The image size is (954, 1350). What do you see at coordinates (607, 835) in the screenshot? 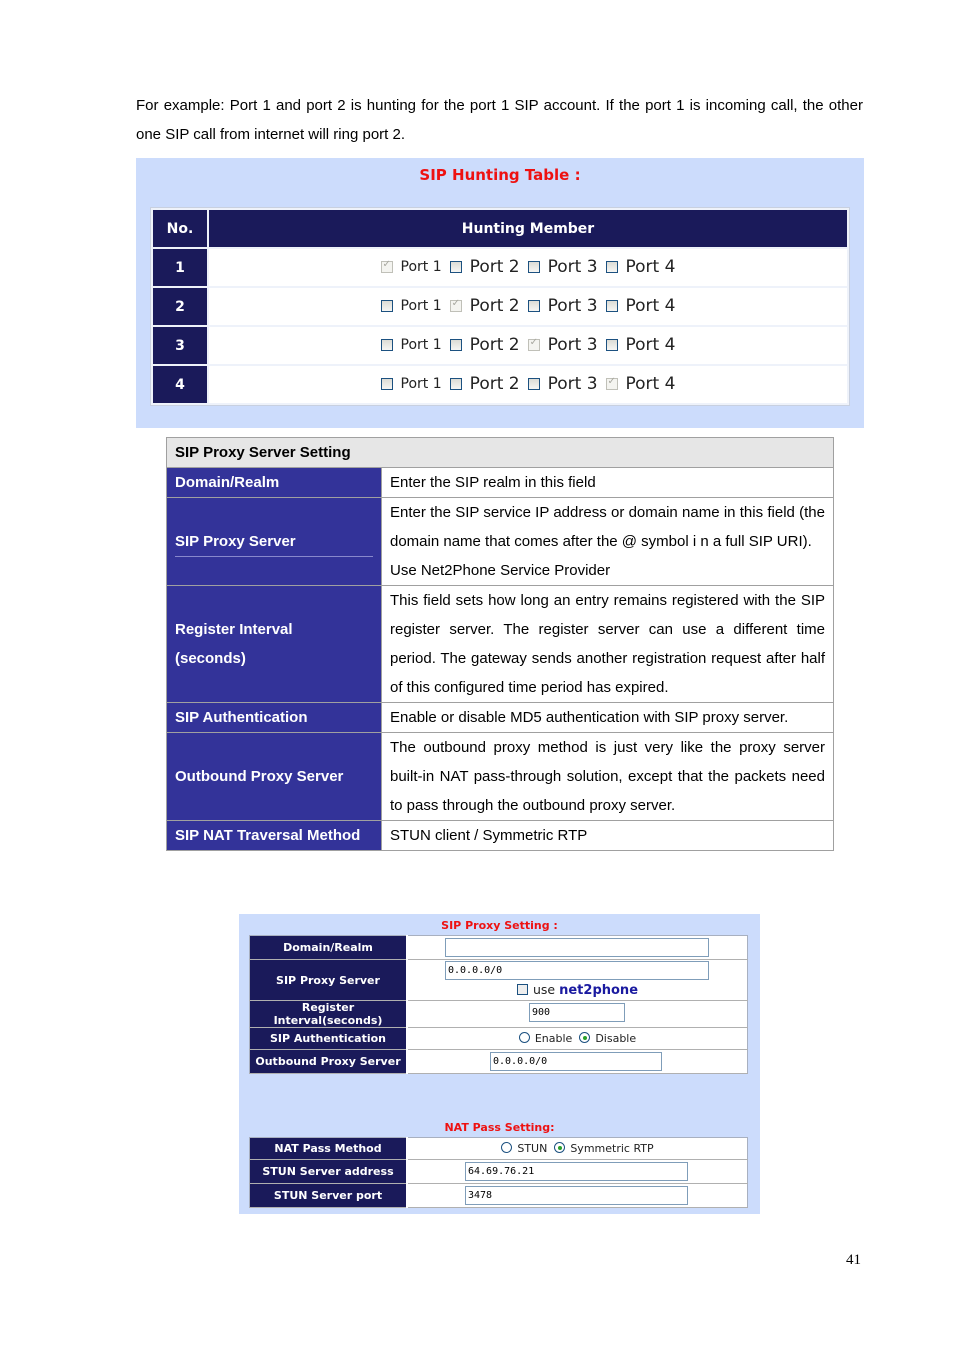
I see `description-text: STUN client / Symmetric RTP` at bounding box center [607, 835].